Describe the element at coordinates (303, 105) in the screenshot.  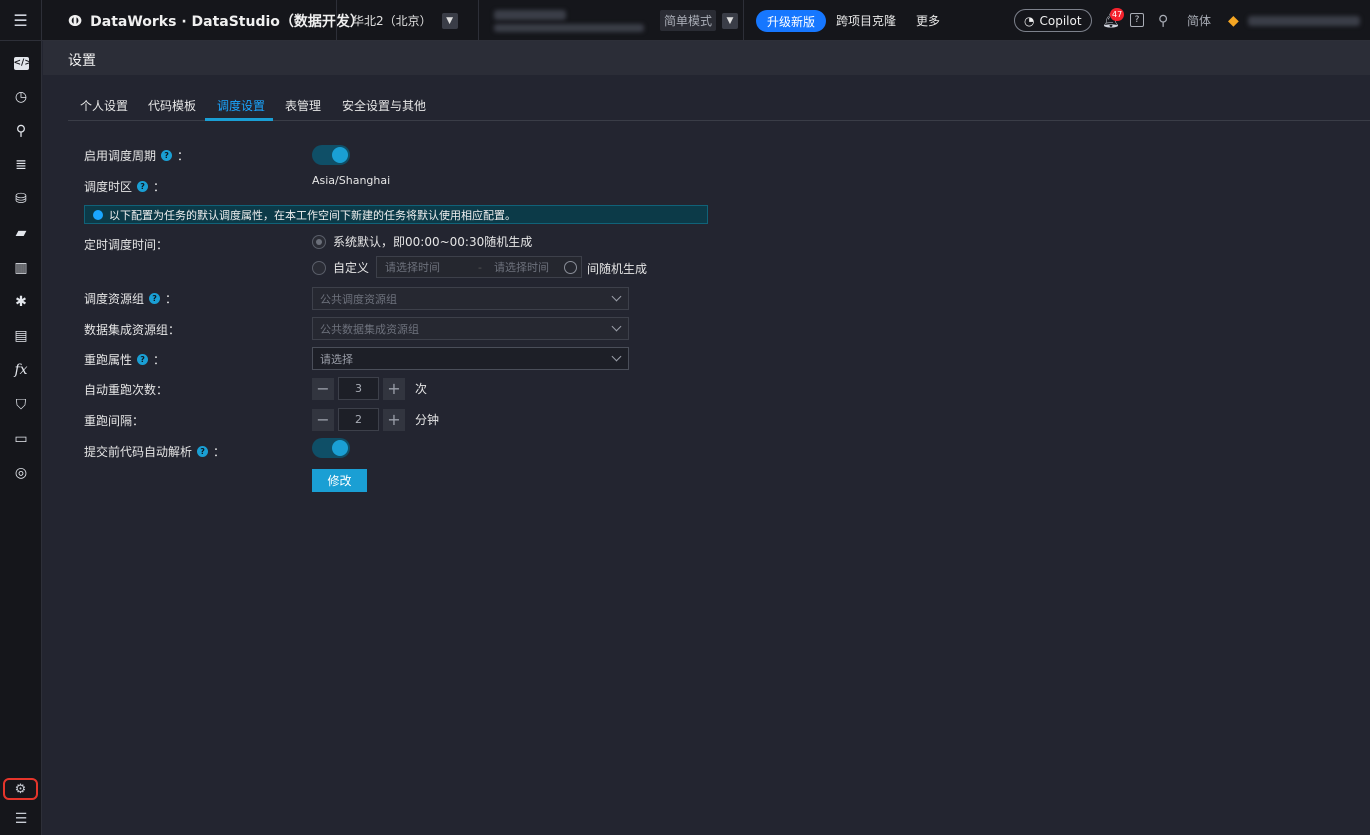
I see `tab-table-management: 表管理` at that location.